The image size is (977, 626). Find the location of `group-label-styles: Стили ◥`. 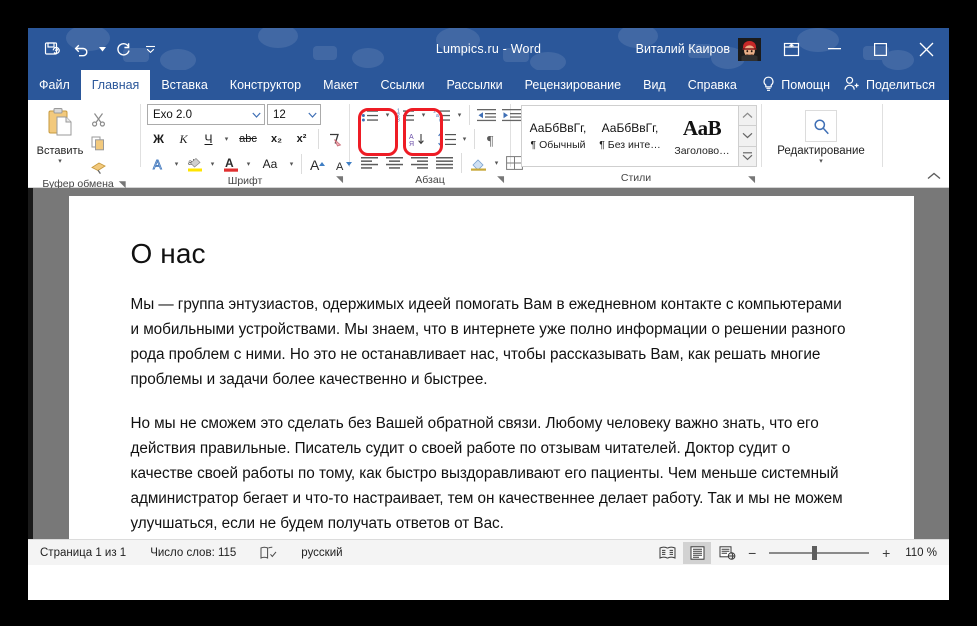

group-label-styles: Стили ◥ is located at coordinates (687, 178).